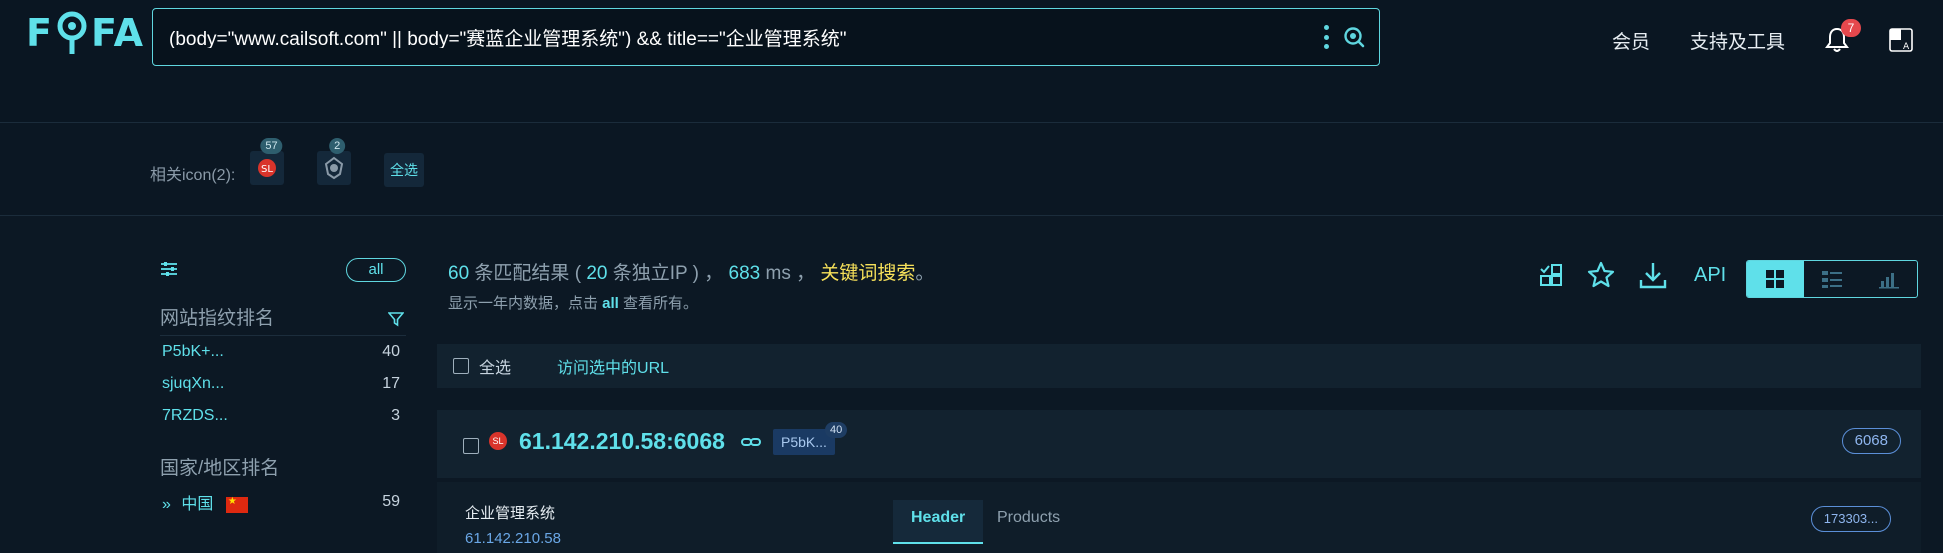  I want to click on related-icon-count: 57, so click(271, 146).